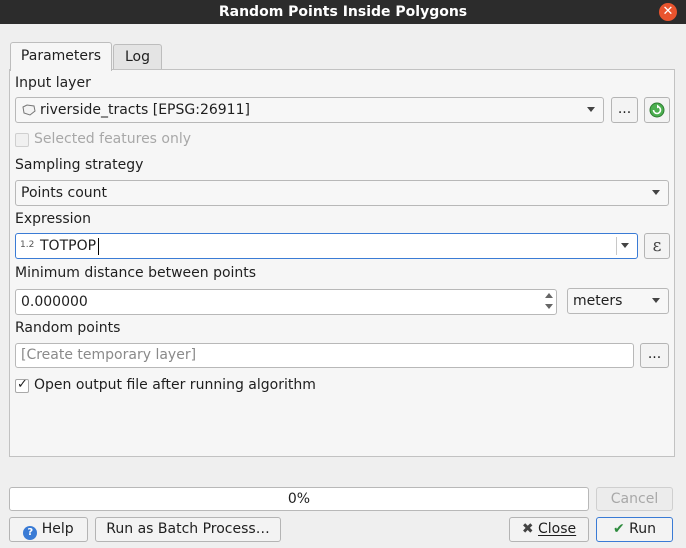 Image resolution: width=686 pixels, height=548 pixels. What do you see at coordinates (309, 110) in the screenshot?
I see `input-layer-combo: riverside_tracts [EPSG:26911]` at bounding box center [309, 110].